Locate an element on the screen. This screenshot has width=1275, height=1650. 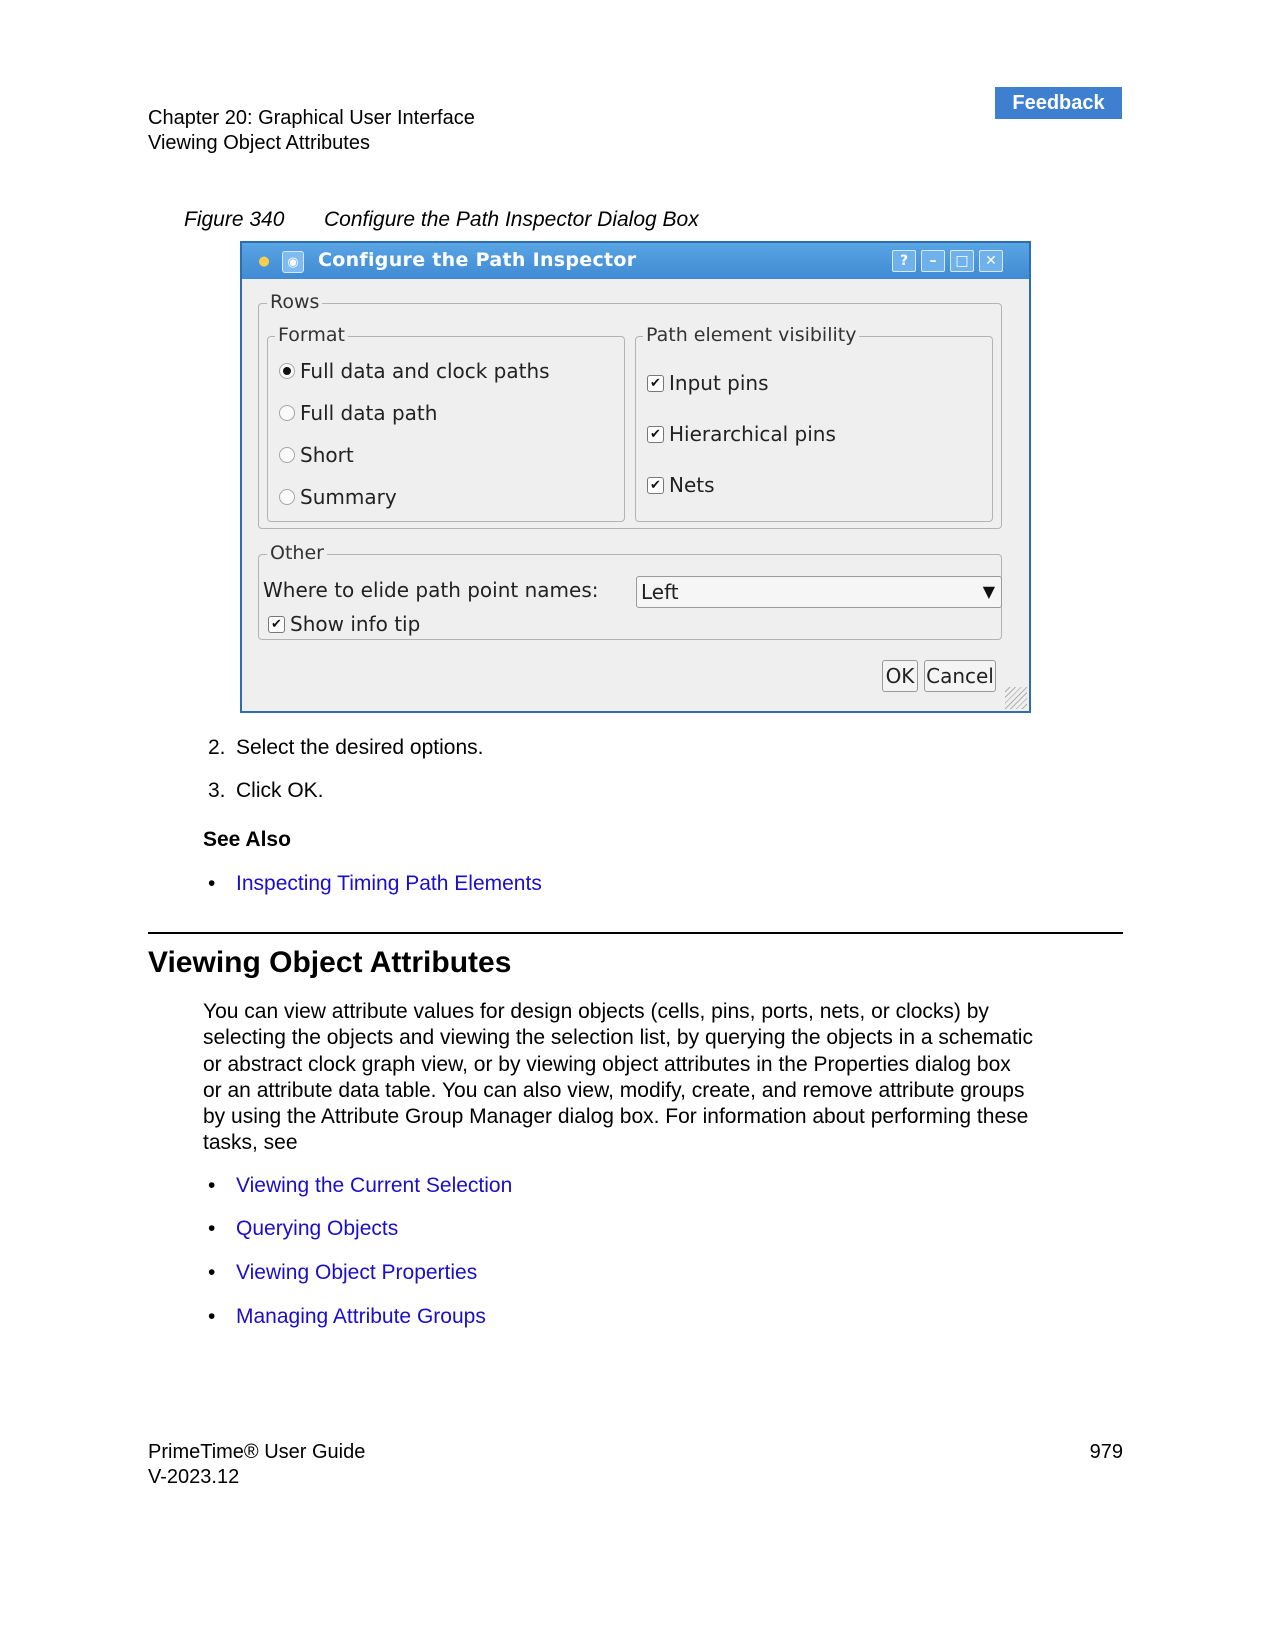
footer-product: PrimeTime® User Guide is located at coordinates (257, 1452).